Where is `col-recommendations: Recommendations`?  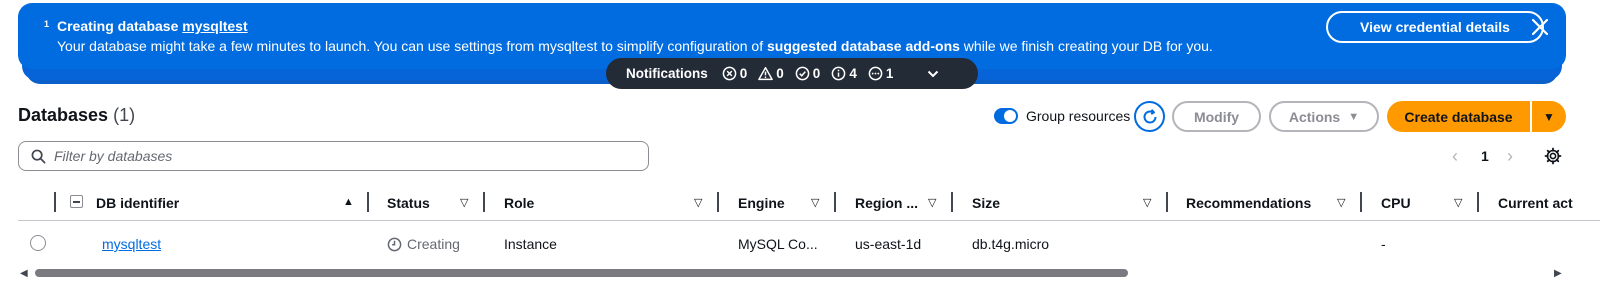
col-recommendations: Recommendations is located at coordinates (1248, 203).